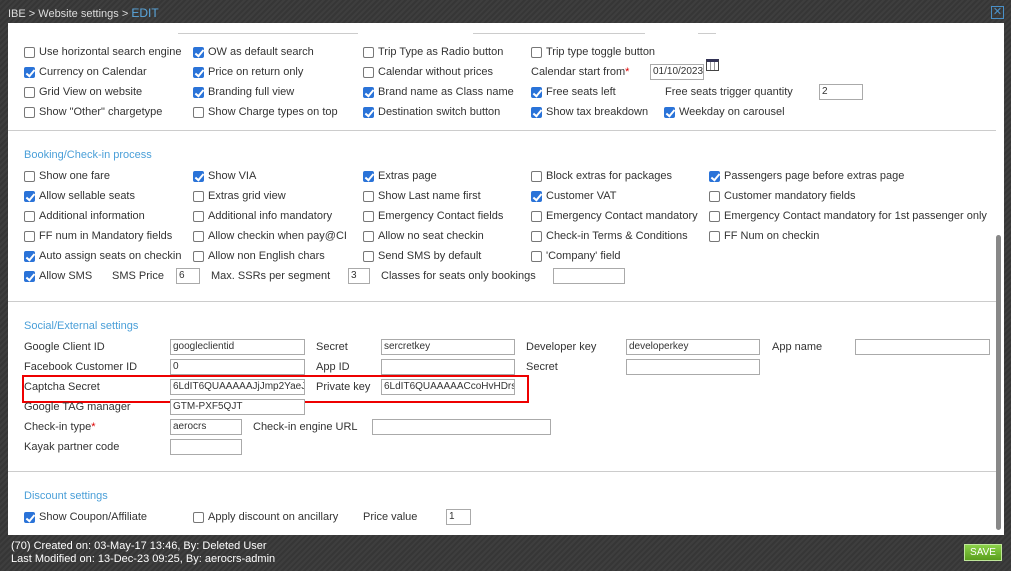  Describe the element at coordinates (422, 256) in the screenshot. I see `checkbox-send-sms-by-default: Send SMS by default` at that location.